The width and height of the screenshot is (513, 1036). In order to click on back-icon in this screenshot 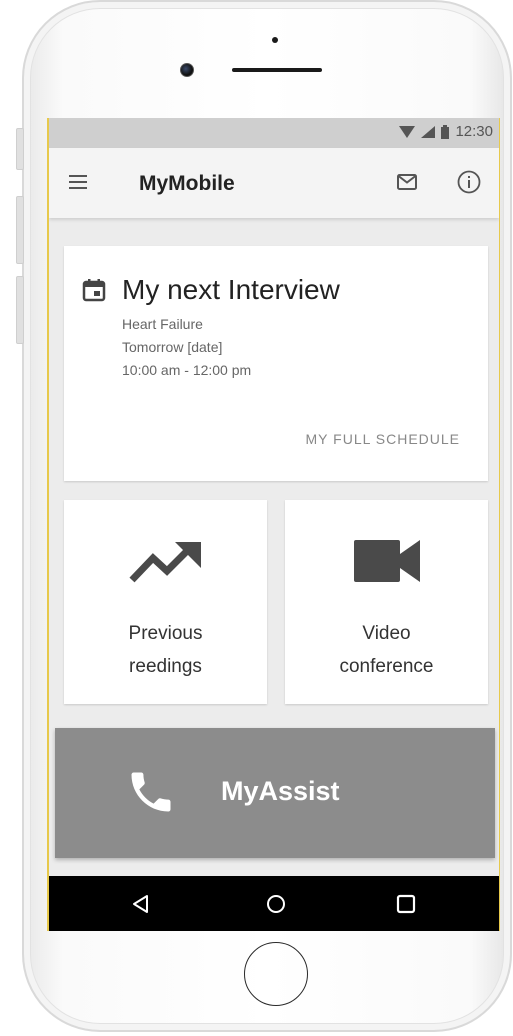, I will do `click(141, 904)`.